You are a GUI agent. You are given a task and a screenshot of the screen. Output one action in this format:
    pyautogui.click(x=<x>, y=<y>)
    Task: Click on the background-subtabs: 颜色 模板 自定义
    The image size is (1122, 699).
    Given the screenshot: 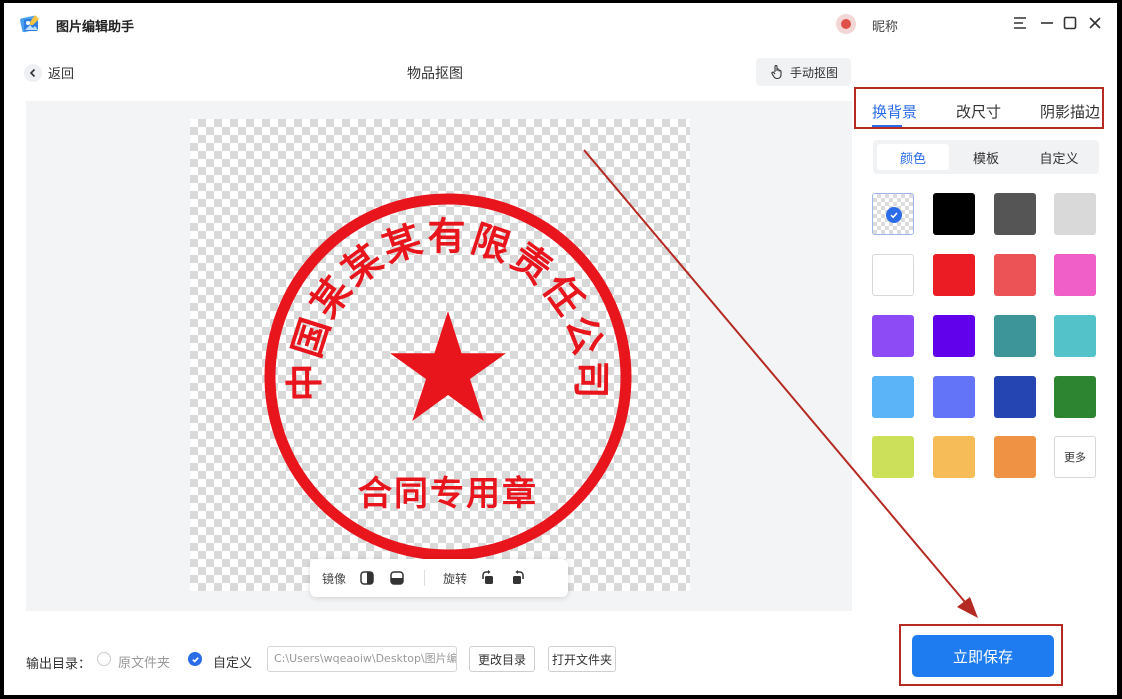 What is the action you would take?
    pyautogui.click(x=986, y=157)
    